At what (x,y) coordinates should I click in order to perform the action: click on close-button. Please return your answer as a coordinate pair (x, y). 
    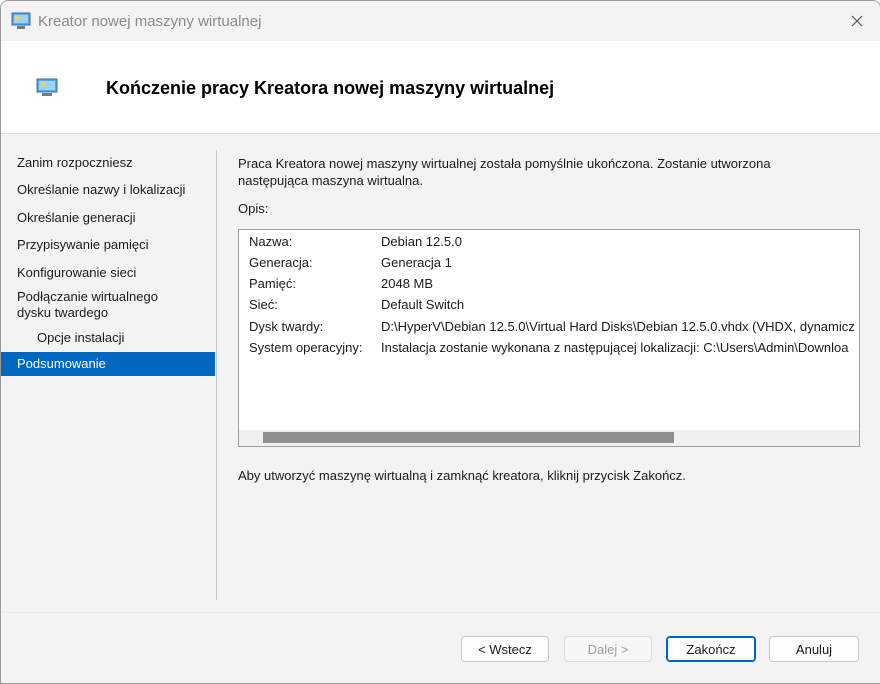
    Looking at the image, I should click on (857, 21).